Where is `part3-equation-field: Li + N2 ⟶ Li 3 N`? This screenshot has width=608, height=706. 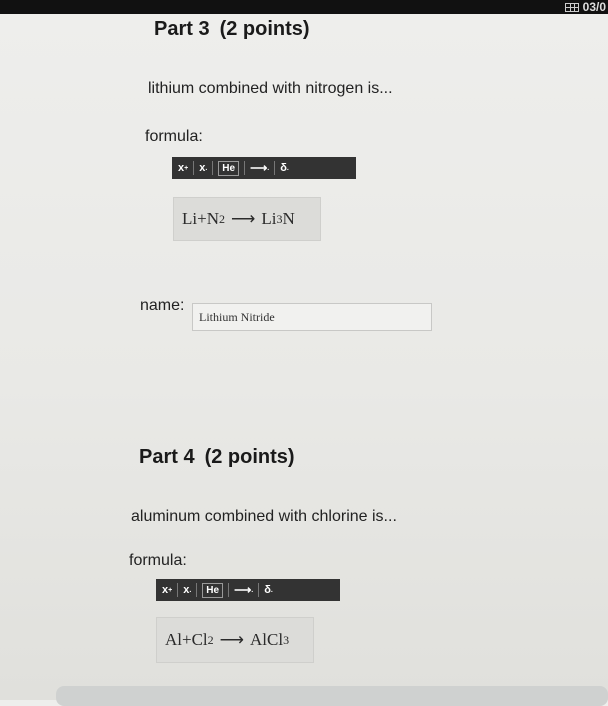
part3-equation-field: Li + N2 ⟶ Li 3 N is located at coordinates (247, 219).